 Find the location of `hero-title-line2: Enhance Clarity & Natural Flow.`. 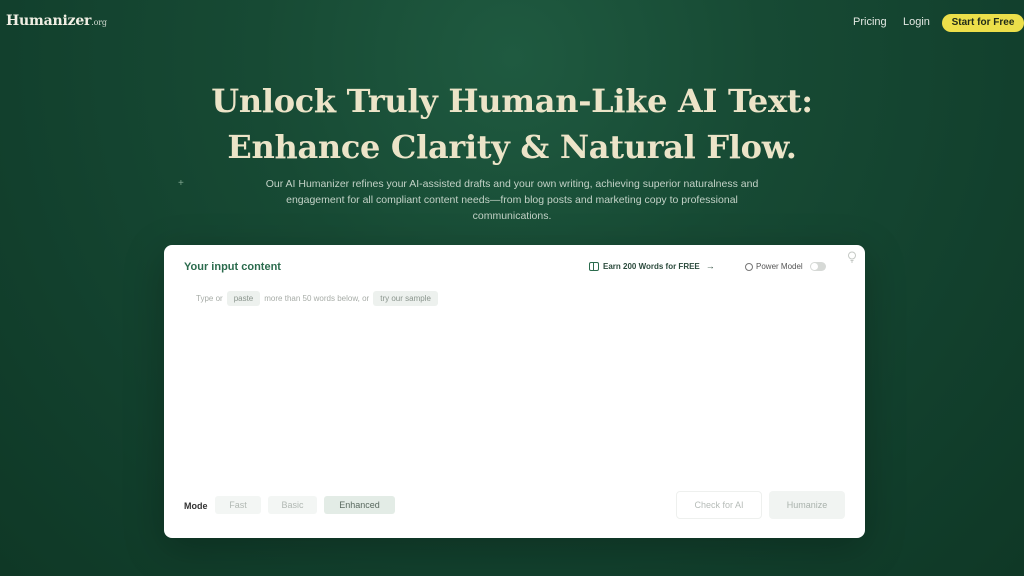

hero-title-line2: Enhance Clarity & Natural Flow. is located at coordinates (512, 147).